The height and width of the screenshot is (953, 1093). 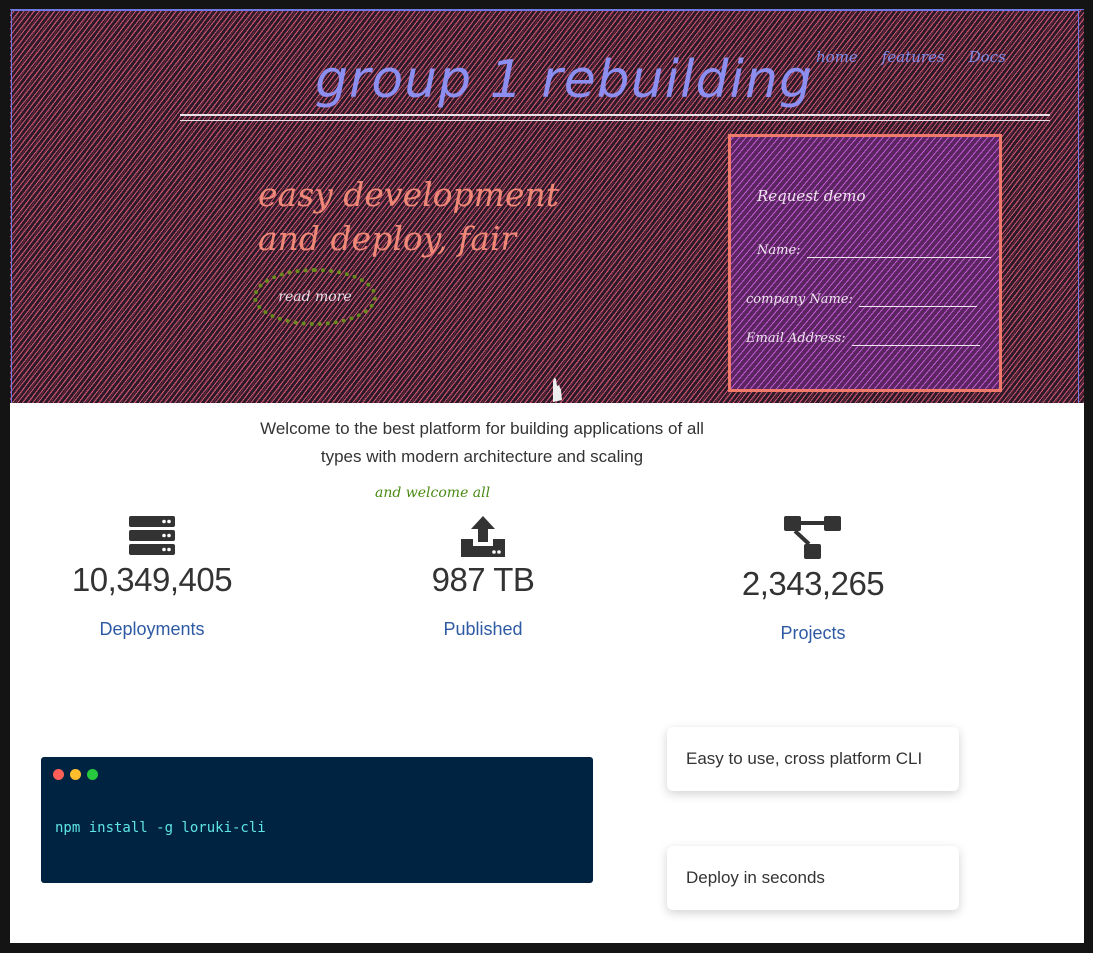 I want to click on published-label: Published, so click(x=483, y=629).